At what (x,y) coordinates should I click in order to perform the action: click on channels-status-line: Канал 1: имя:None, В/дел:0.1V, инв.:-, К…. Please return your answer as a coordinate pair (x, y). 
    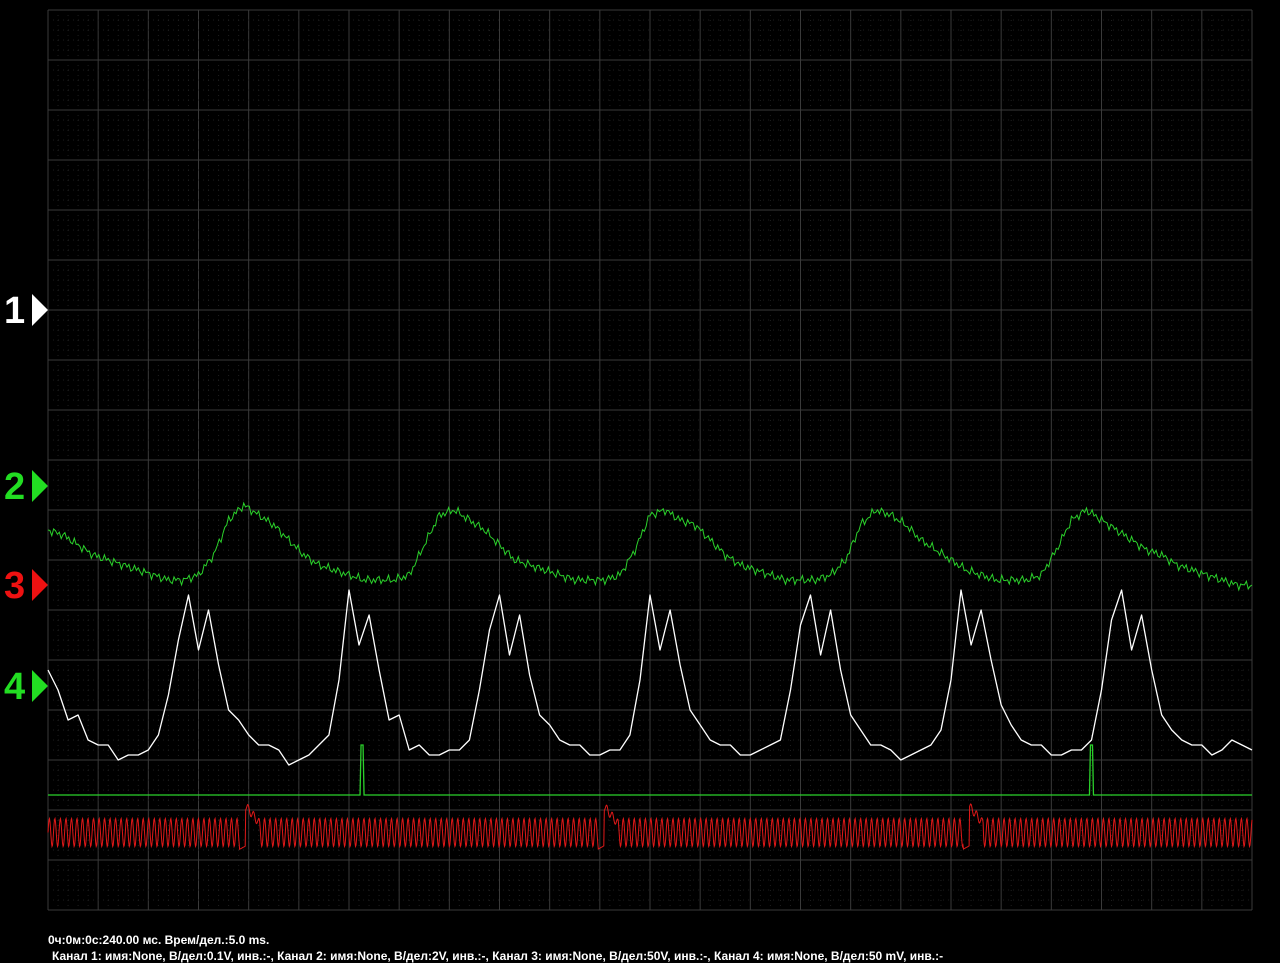
    Looking at the image, I should click on (498, 956).